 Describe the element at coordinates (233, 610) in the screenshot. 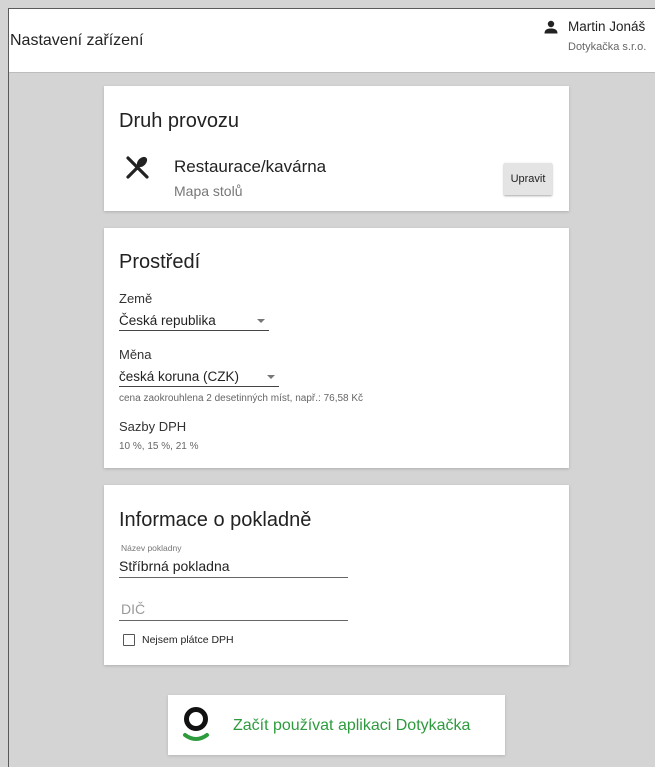

I see `dic-field: DIČ` at that location.